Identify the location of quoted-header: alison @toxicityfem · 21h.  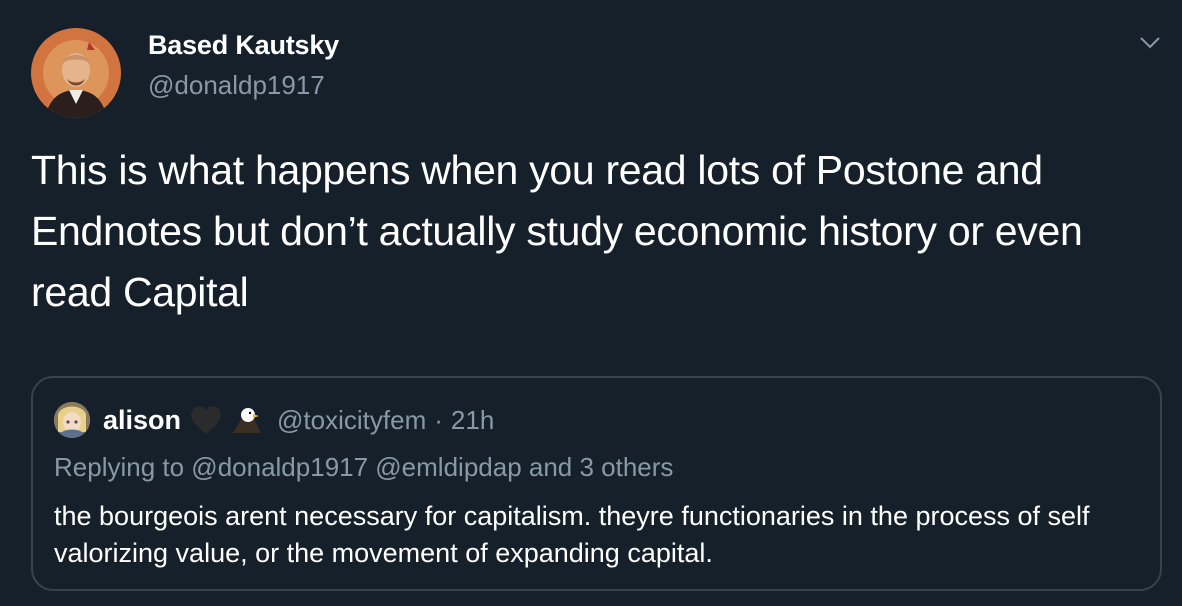
(298, 420).